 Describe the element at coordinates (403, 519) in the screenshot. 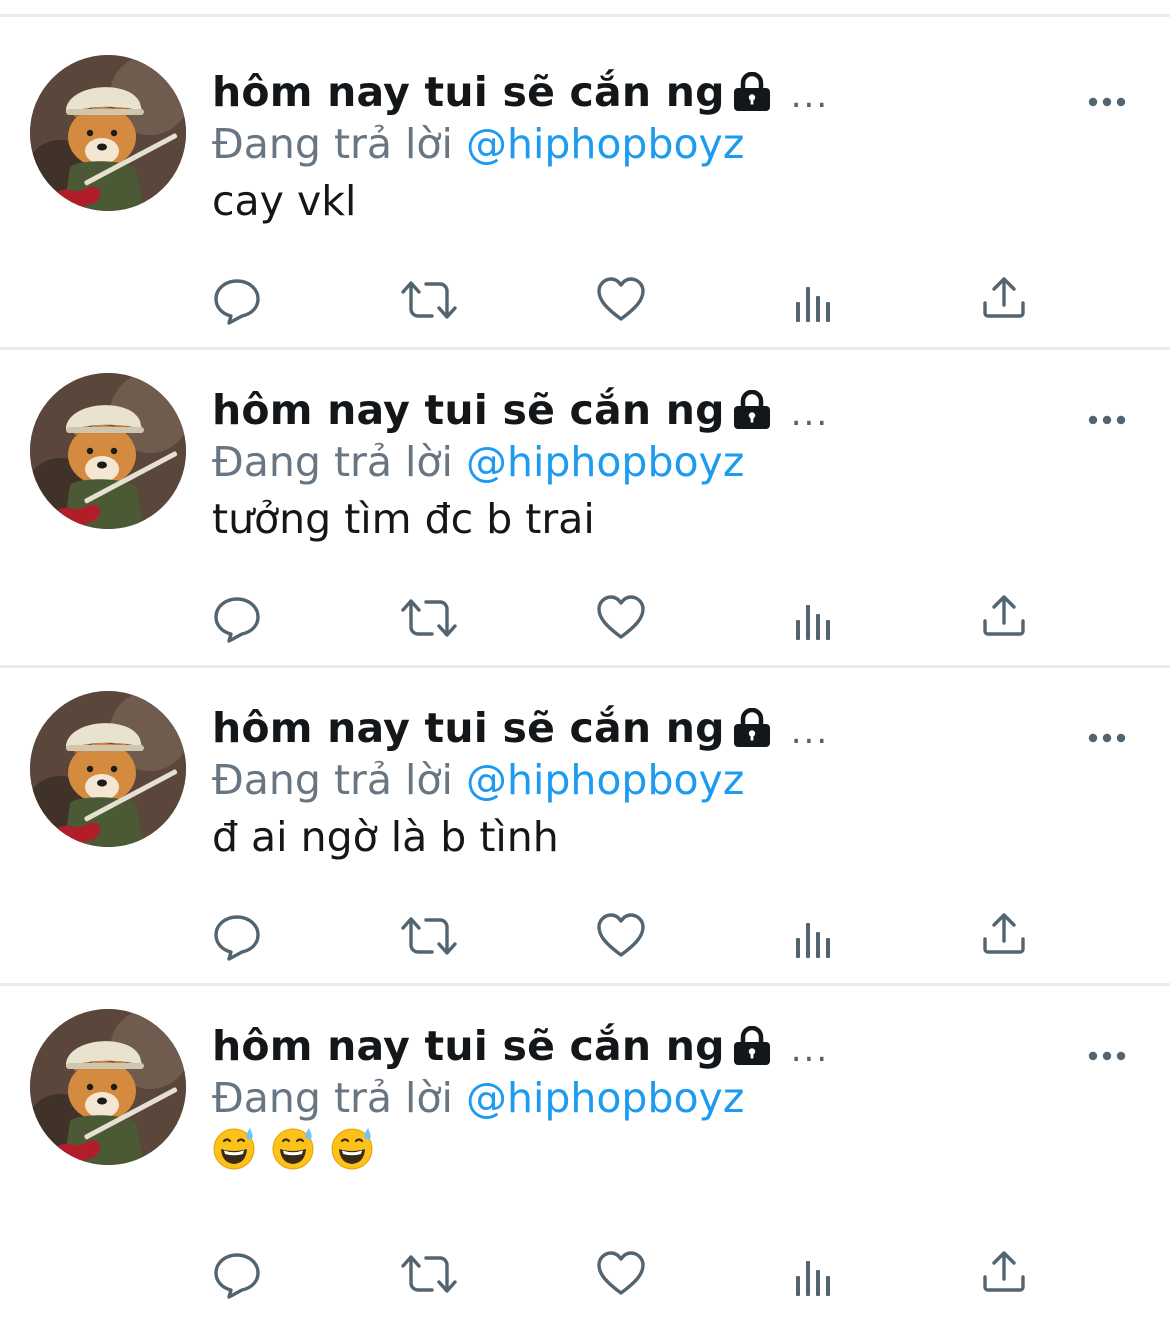

I see `tweet-text: tưởng tìm đc b trai` at that location.